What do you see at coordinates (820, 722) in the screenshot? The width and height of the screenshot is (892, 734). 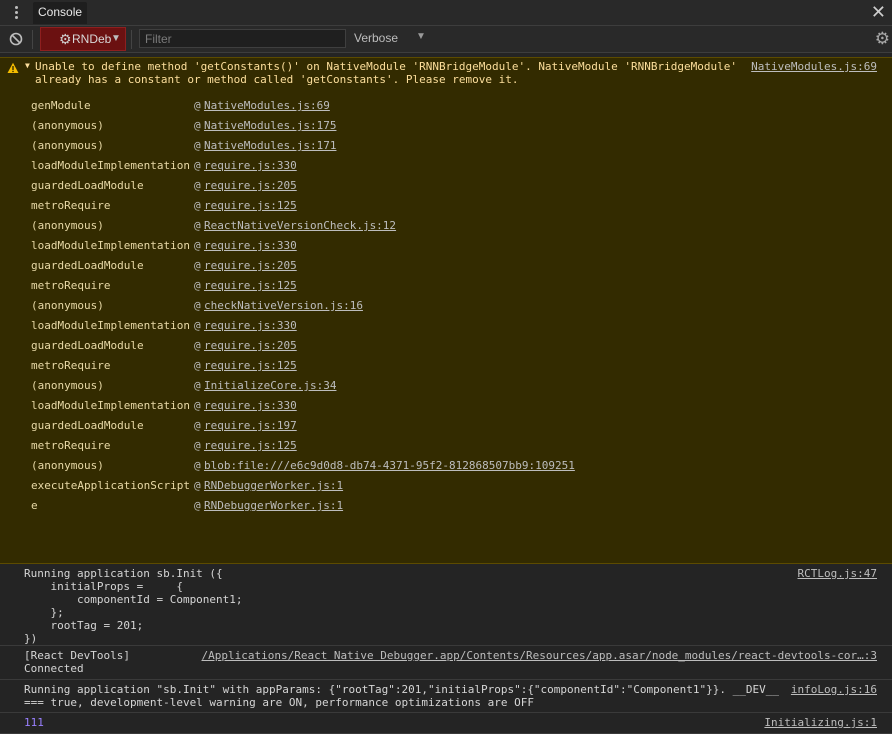 I see `log-source-link: Initializing.js:1` at bounding box center [820, 722].